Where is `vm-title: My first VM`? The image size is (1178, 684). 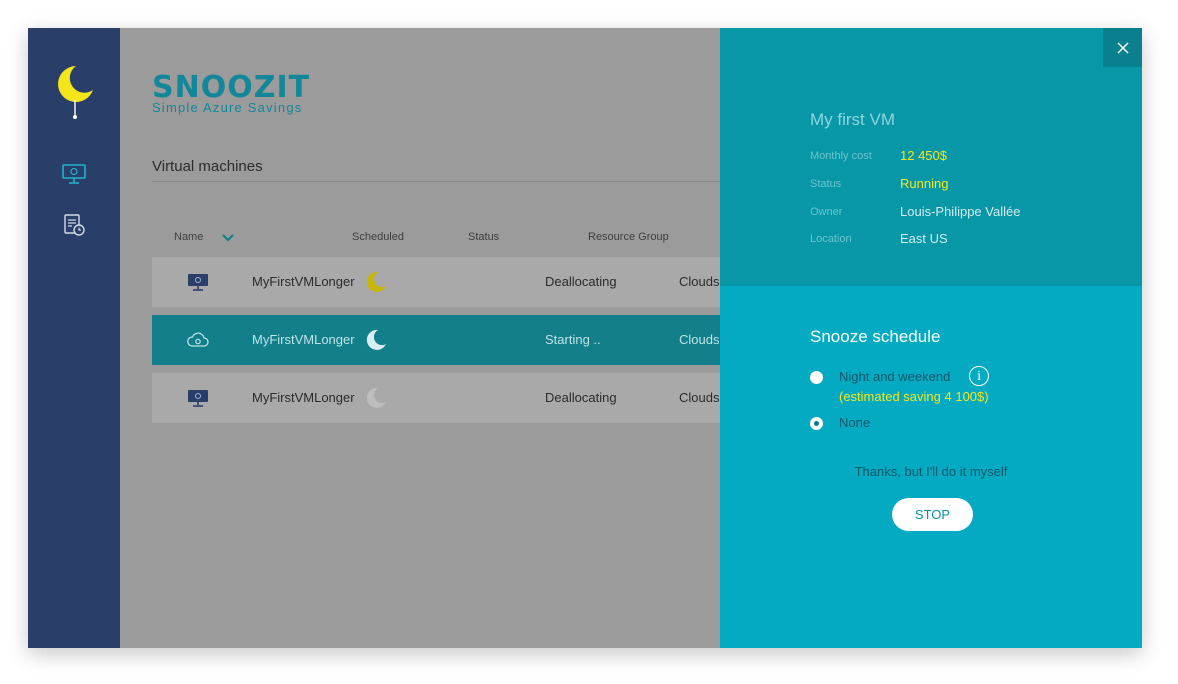
vm-title: My first VM is located at coordinates (852, 119).